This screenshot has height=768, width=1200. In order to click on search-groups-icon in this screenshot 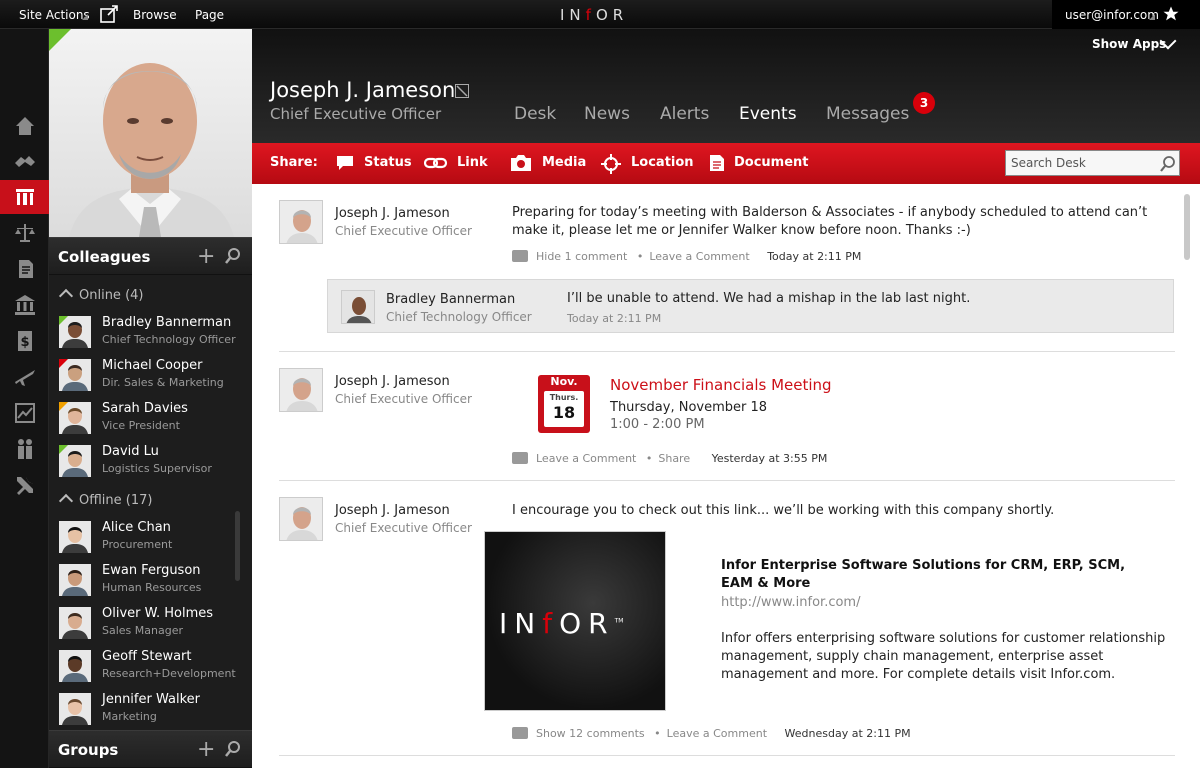, I will do `click(233, 751)`.